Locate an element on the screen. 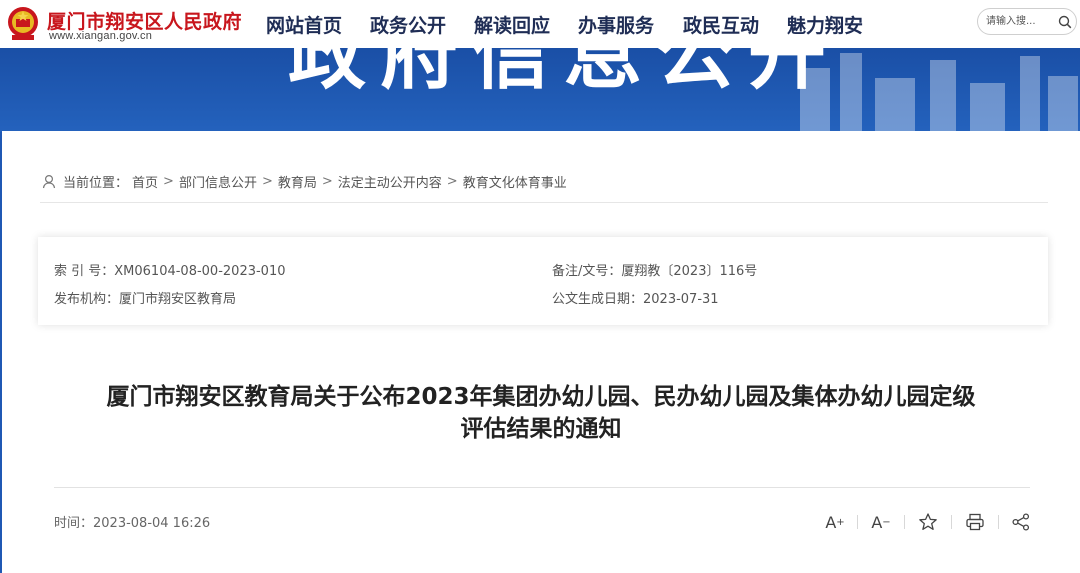  share-icon is located at coordinates (1021, 522).